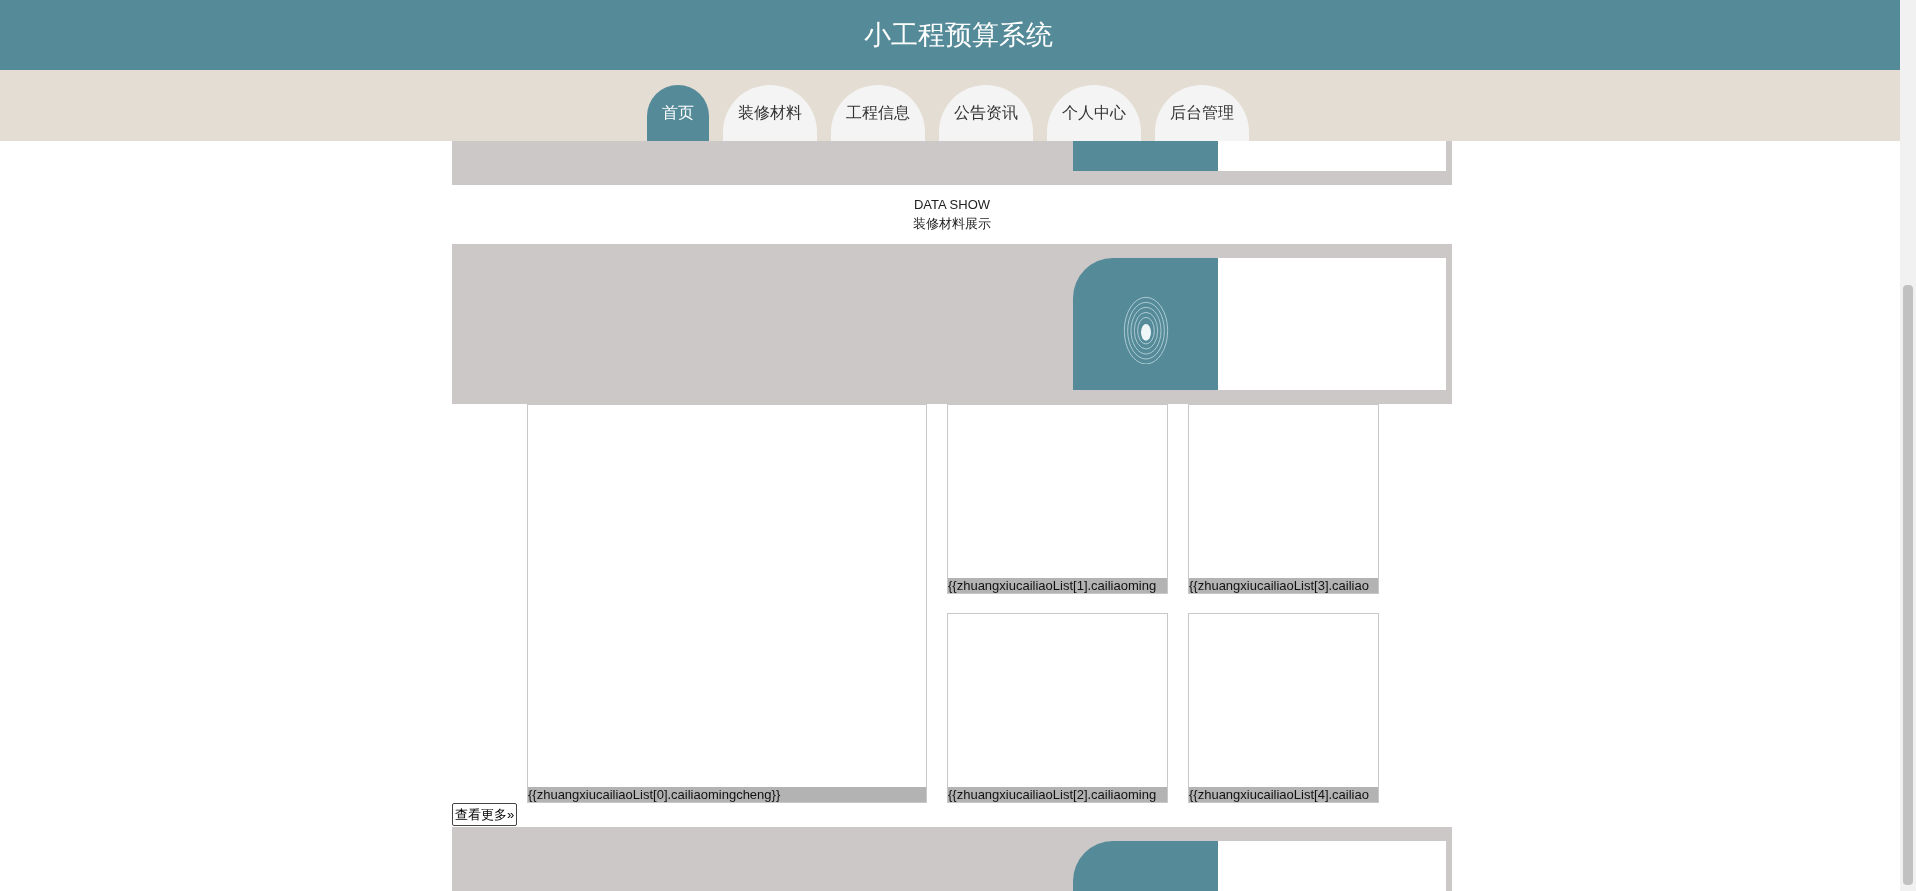 This screenshot has width=1916, height=891. Describe the element at coordinates (727, 603) in the screenshot. I see `product-card: {{zhuangxiucailiaoList[0].cailiaomingcheng}}` at that location.